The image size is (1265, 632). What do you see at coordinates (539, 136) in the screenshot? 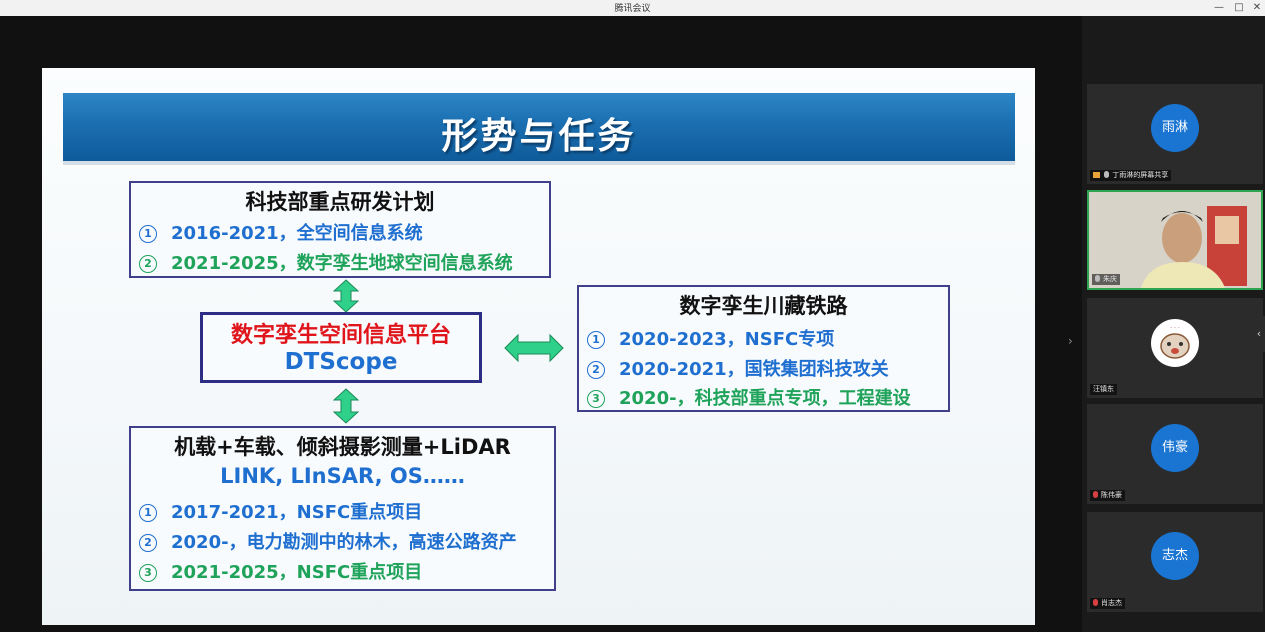
I see `slide-title: 形势与任务` at bounding box center [539, 136].